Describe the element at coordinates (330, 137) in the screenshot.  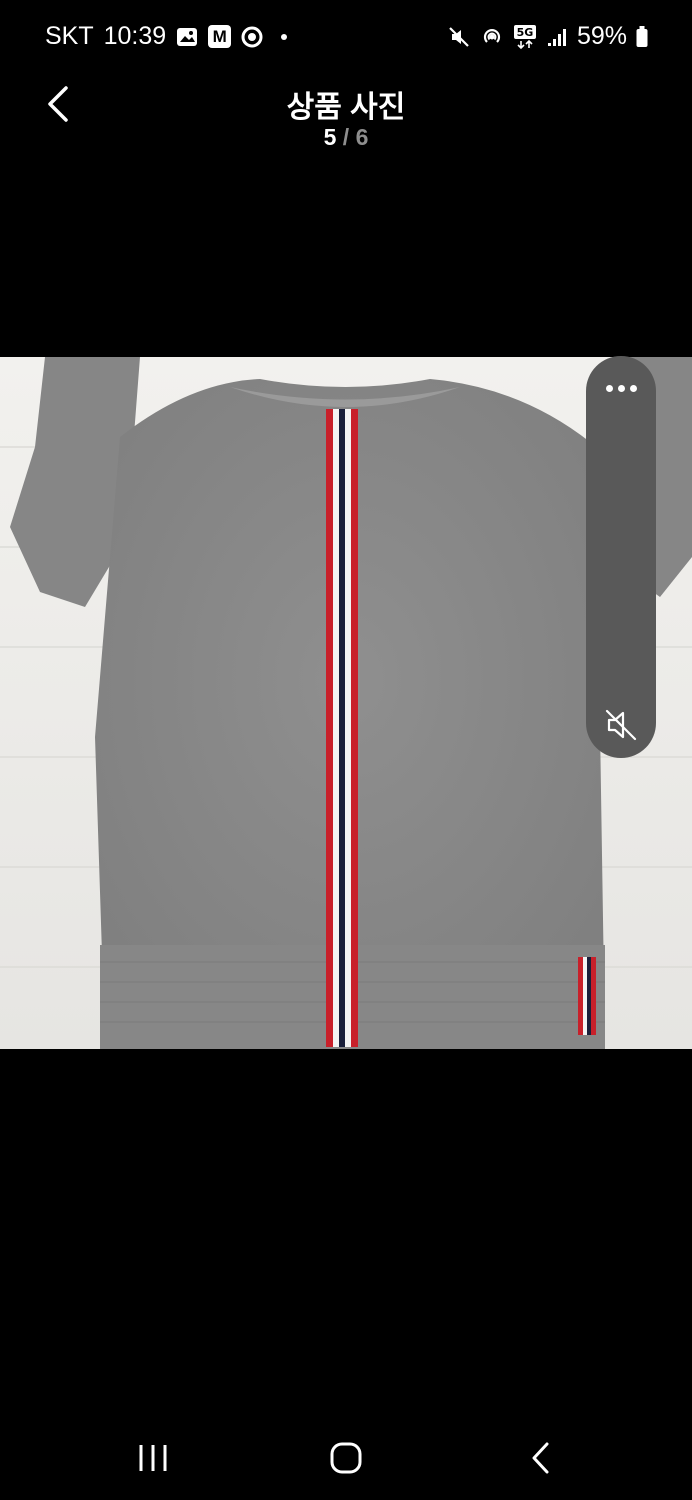
I see `counter-current: 5` at that location.